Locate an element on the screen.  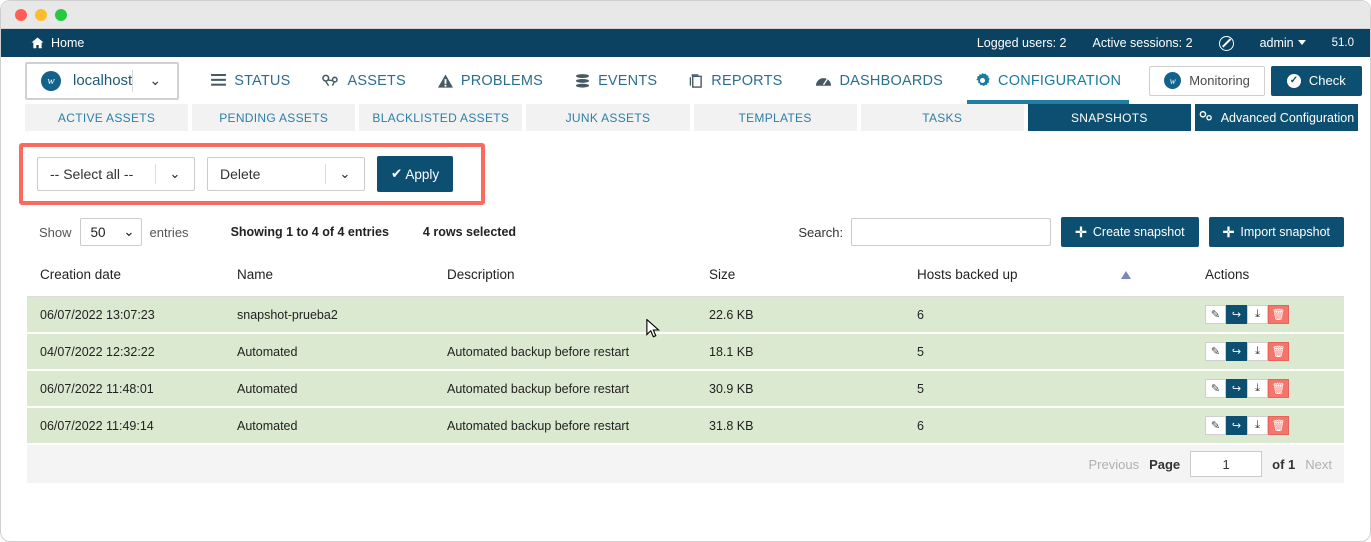
host-selector: w localhost ⌄ is located at coordinates (102, 80).